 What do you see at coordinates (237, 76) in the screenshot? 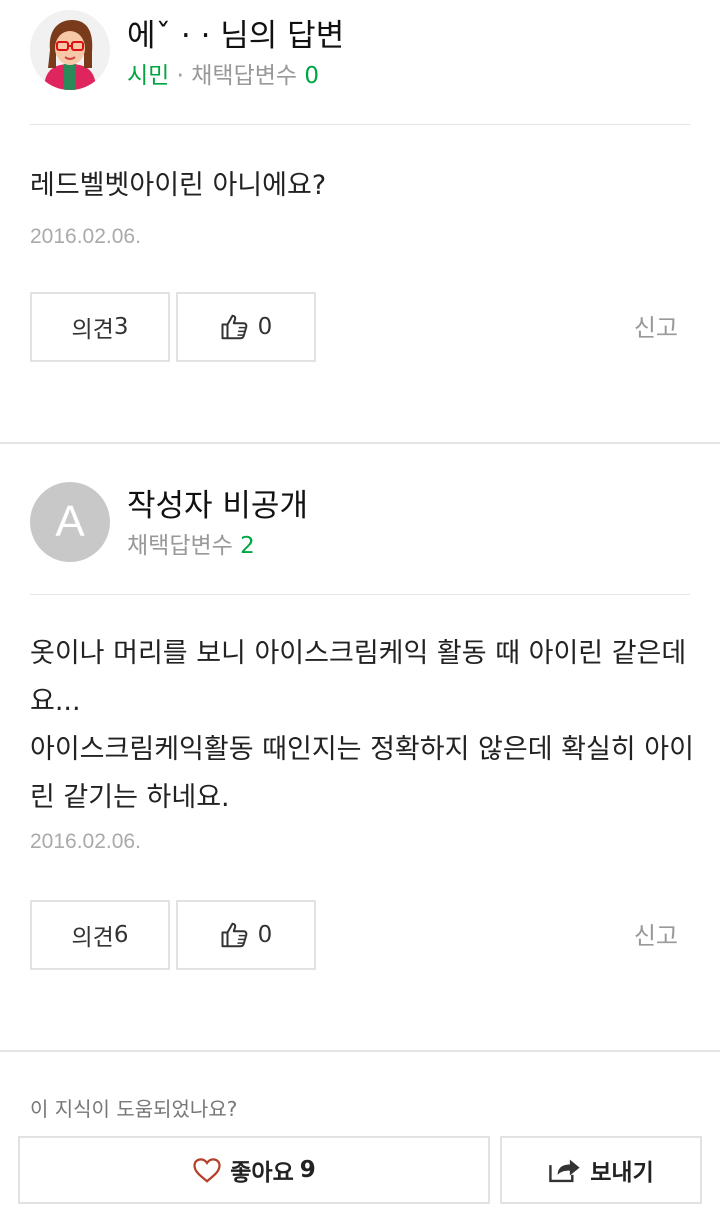
I see `adopt-label: · 채택답변수` at bounding box center [237, 76].